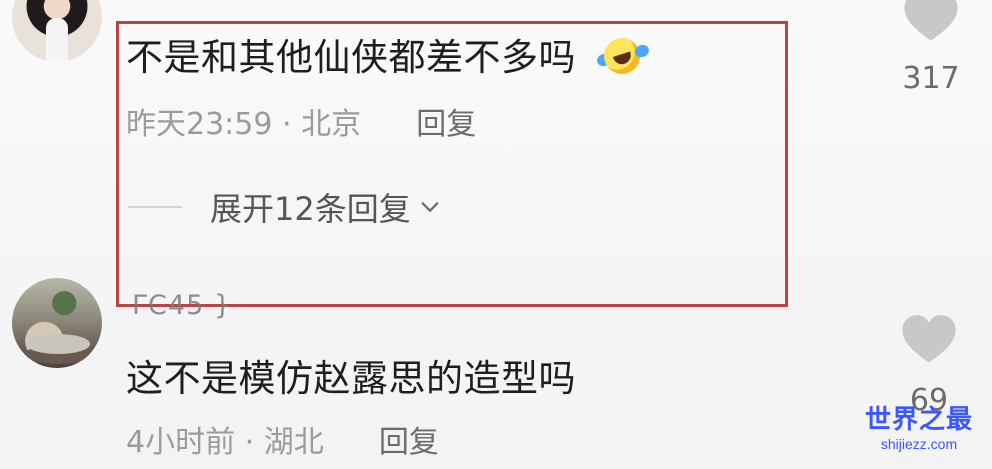 Image resolution: width=992 pixels, height=469 pixels. Describe the element at coordinates (351, 378) in the screenshot. I see `comment-text: 这不是模仿赵露思的造型吗` at that location.